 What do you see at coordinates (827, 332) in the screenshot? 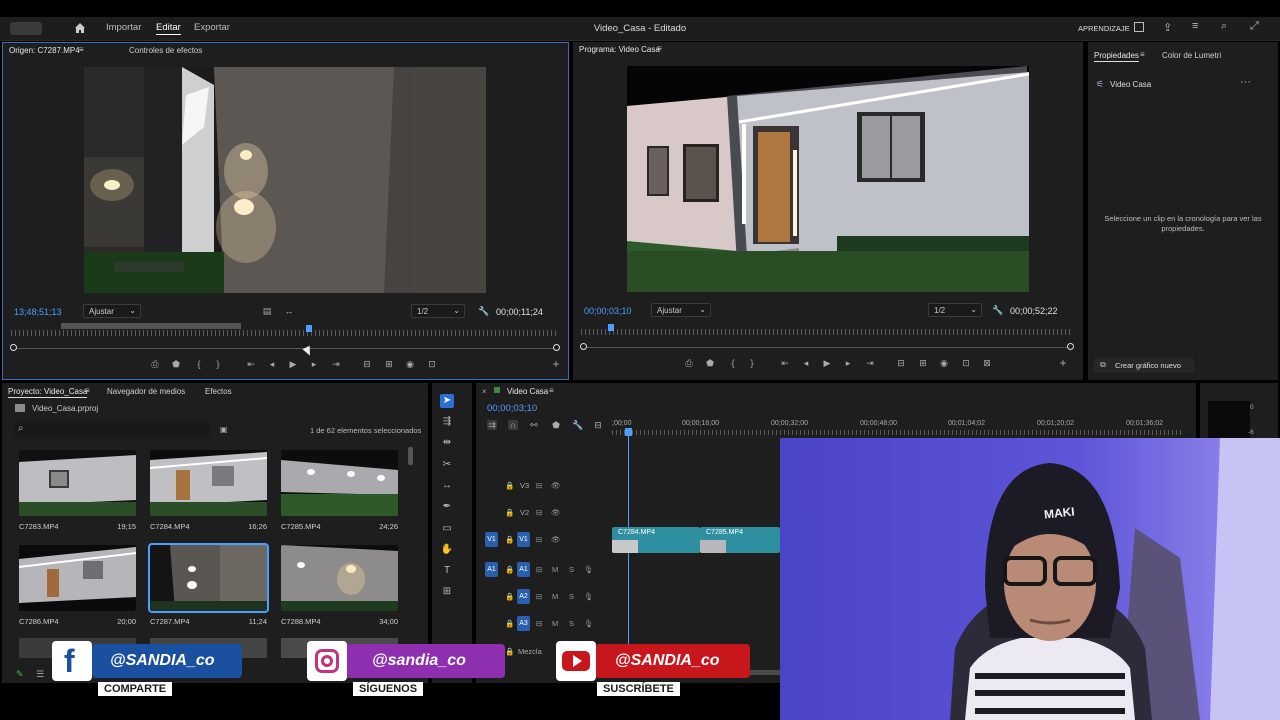
I see `program-time-ruler` at bounding box center [827, 332].